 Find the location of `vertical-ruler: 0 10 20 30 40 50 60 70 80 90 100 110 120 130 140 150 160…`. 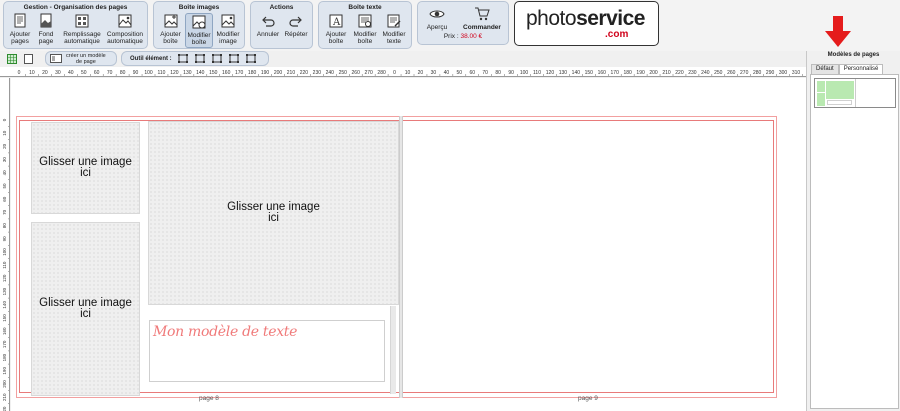

vertical-ruler: 0 10 20 30 40 50 60 70 80 90 100 110 120 130 140 150 160… is located at coordinates (5, 244).